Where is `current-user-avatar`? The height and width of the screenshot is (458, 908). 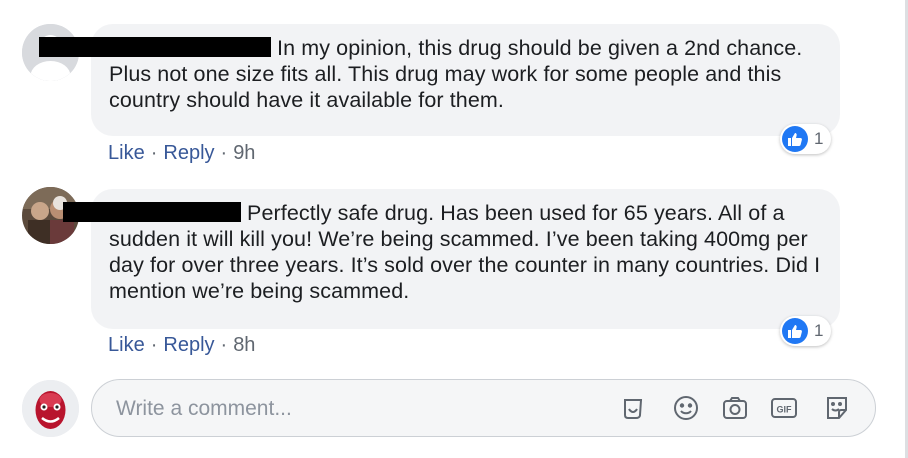 current-user-avatar is located at coordinates (50, 408).